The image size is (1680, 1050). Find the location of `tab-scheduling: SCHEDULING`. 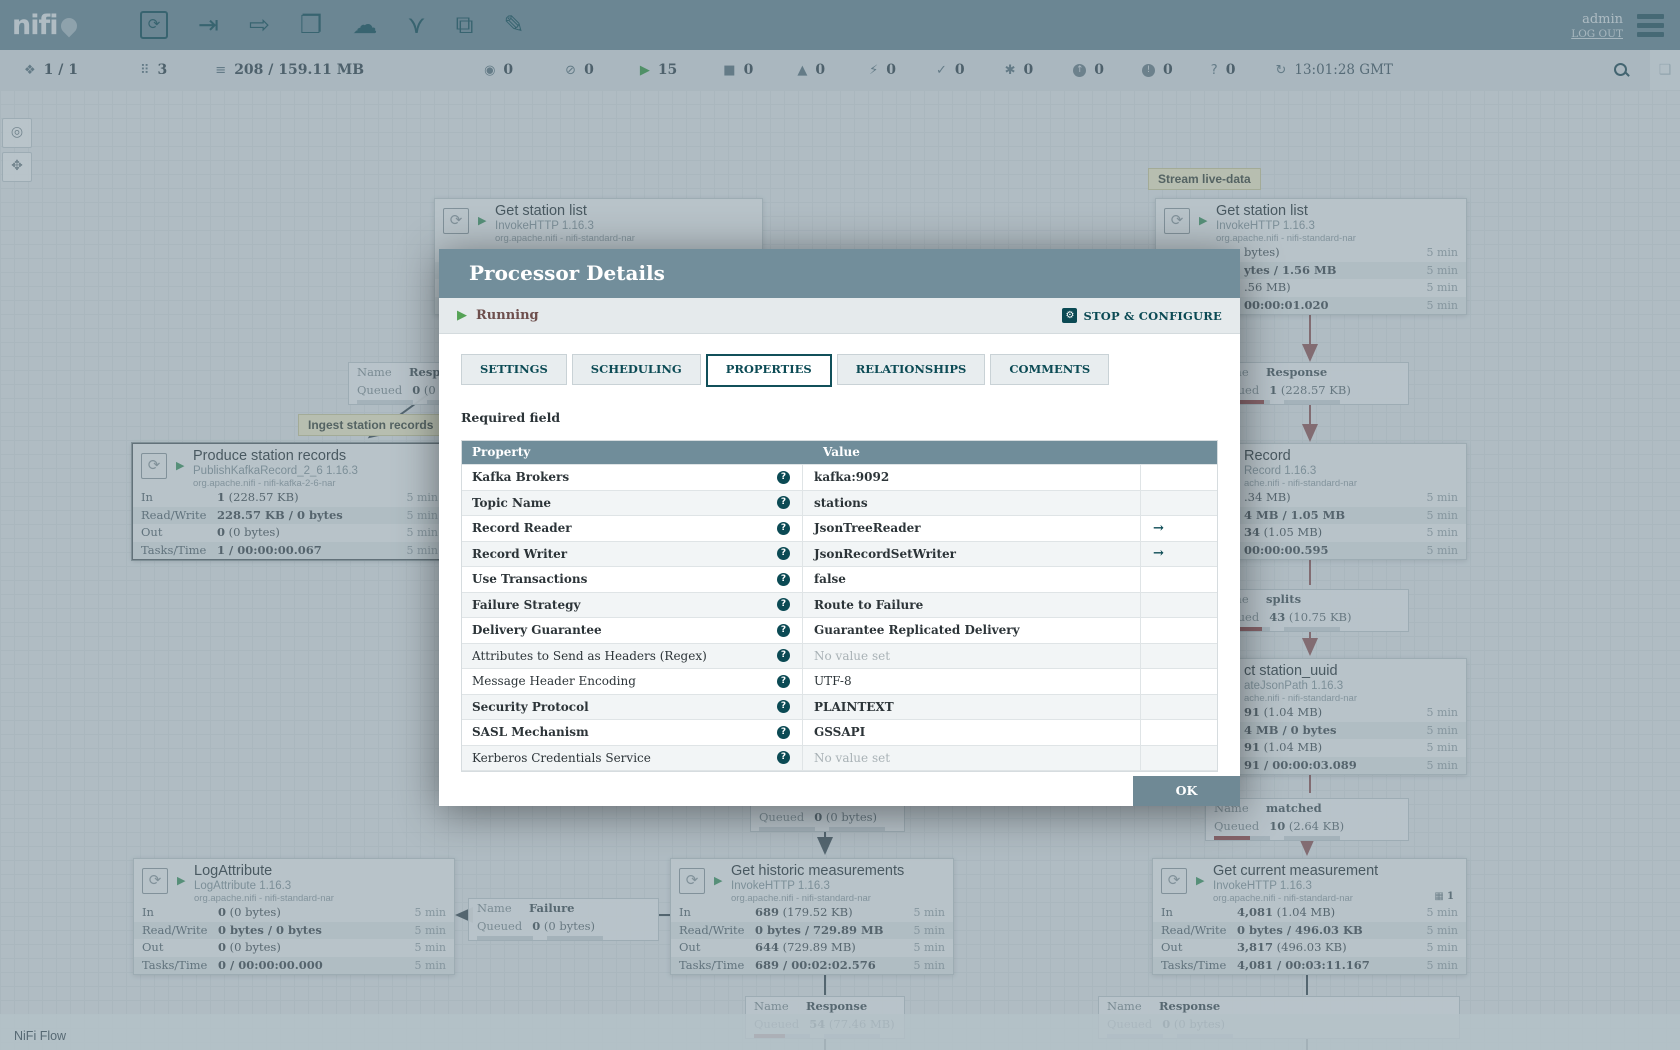

tab-scheduling: SCHEDULING is located at coordinates (636, 369).